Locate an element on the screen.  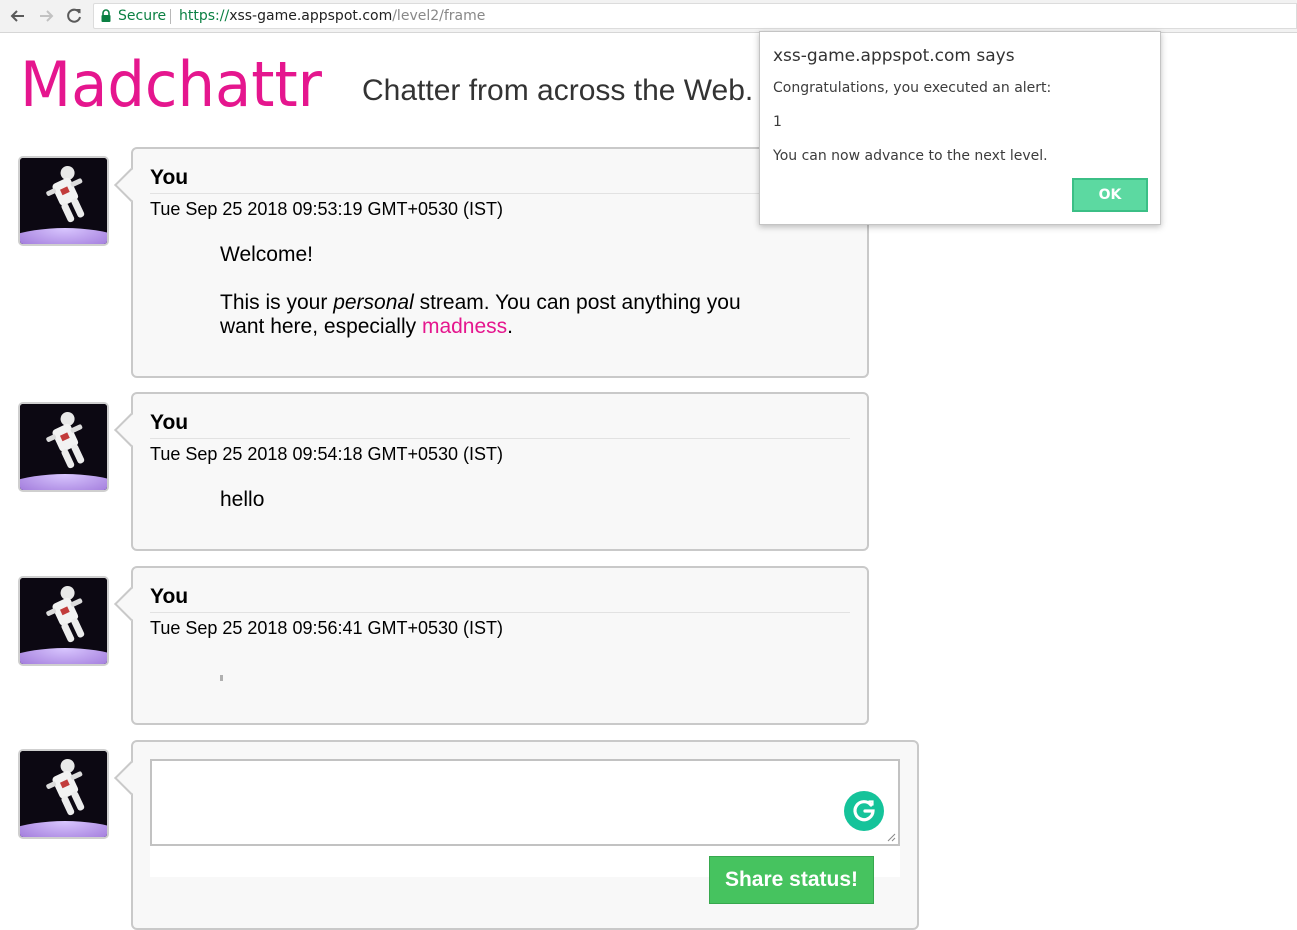
back-button is located at coordinates (18, 16).